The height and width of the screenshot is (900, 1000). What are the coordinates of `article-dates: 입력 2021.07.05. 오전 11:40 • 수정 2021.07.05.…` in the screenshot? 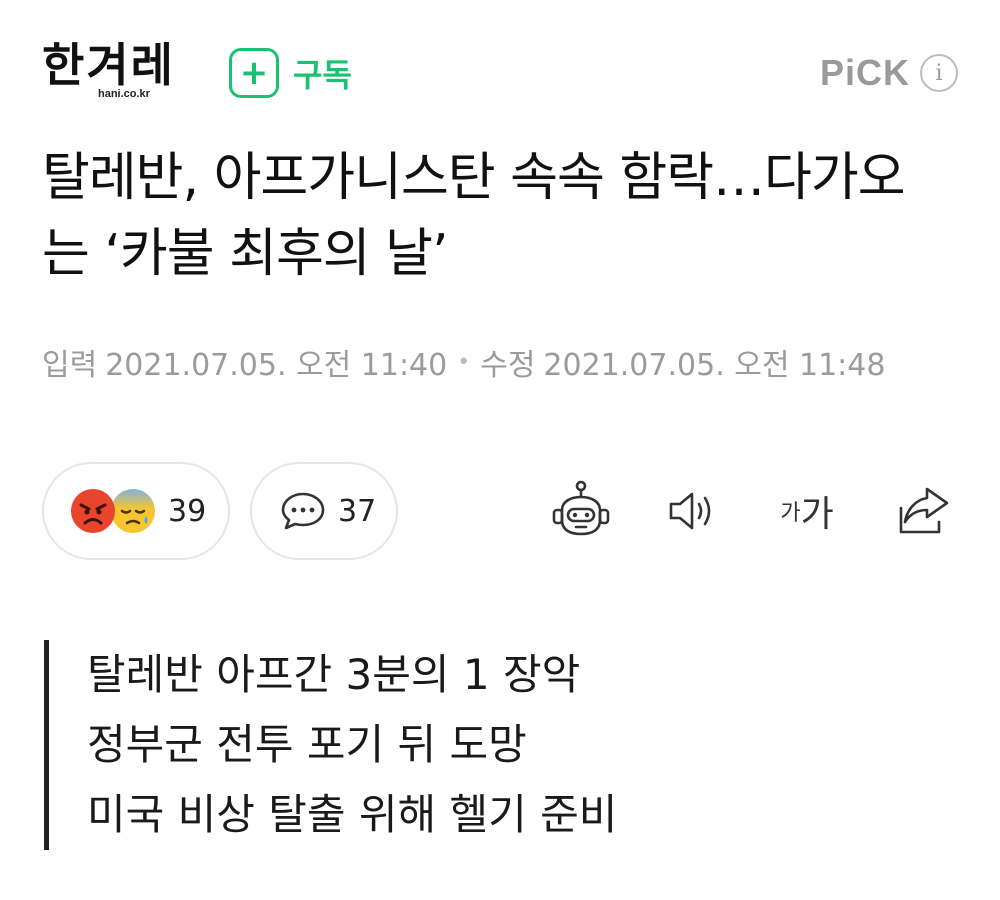 It's located at (463, 362).